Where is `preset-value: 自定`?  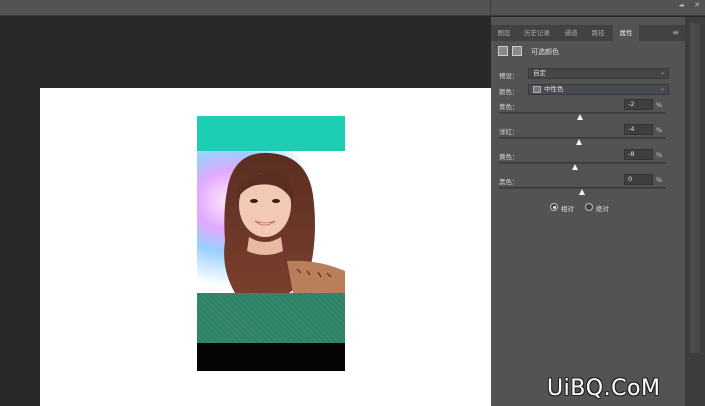 preset-value: 自定 is located at coordinates (539, 73).